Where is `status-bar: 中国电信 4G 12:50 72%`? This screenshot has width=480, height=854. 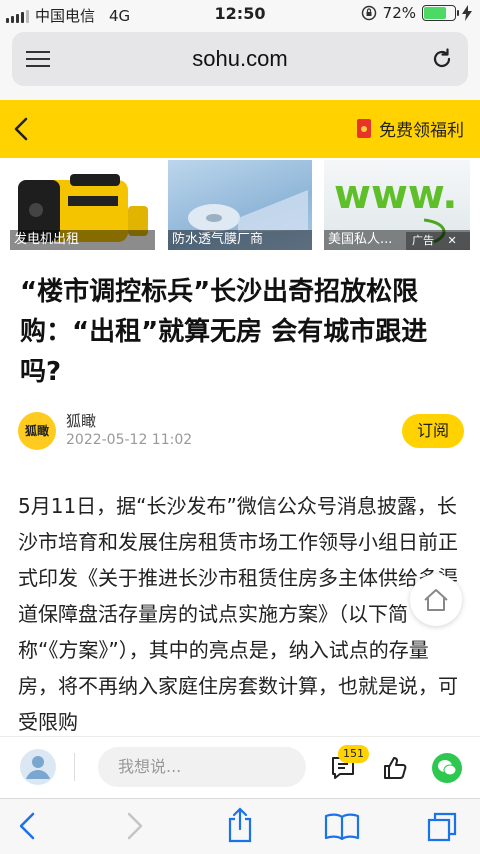
status-bar: 中国电信 4G 12:50 72% is located at coordinates (240, 14).